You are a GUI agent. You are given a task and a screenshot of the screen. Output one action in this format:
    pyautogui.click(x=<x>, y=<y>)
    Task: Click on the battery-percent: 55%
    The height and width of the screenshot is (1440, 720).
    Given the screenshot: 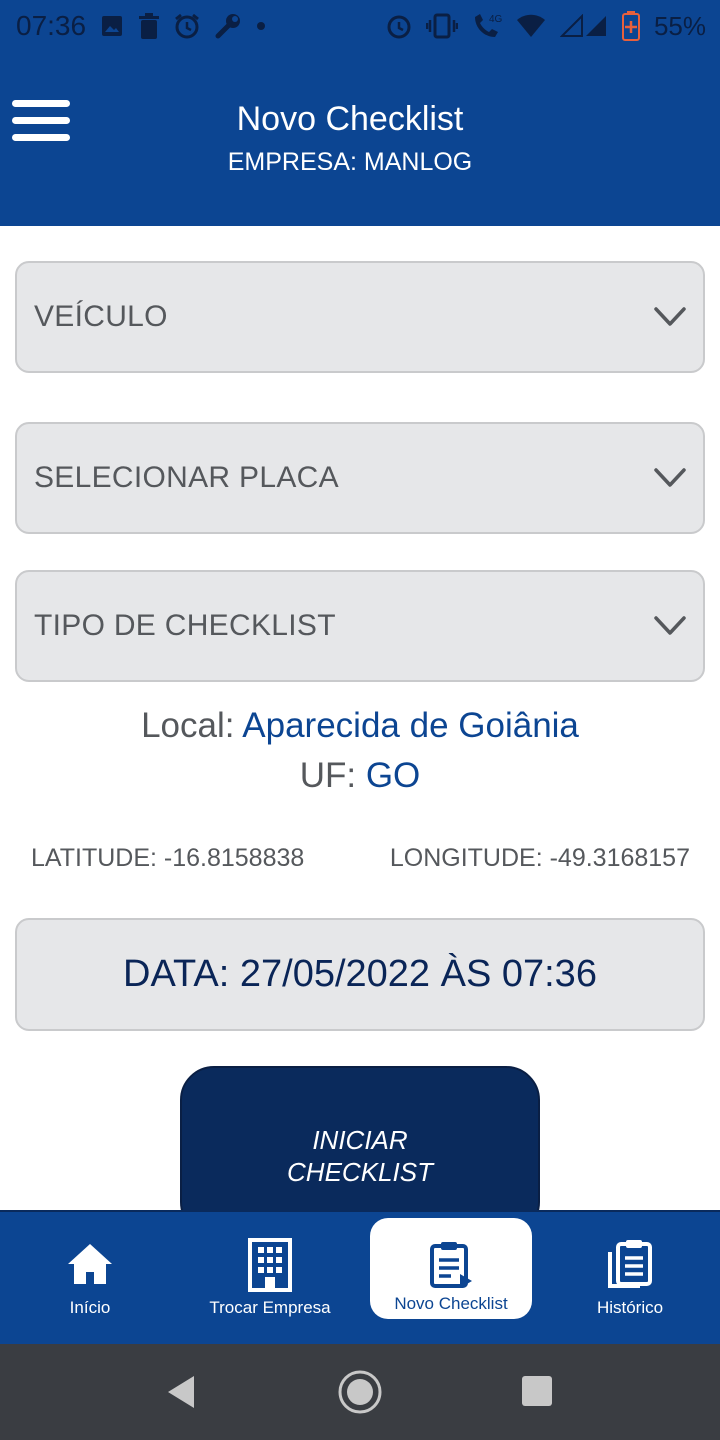 What is the action you would take?
    pyautogui.click(x=679, y=25)
    